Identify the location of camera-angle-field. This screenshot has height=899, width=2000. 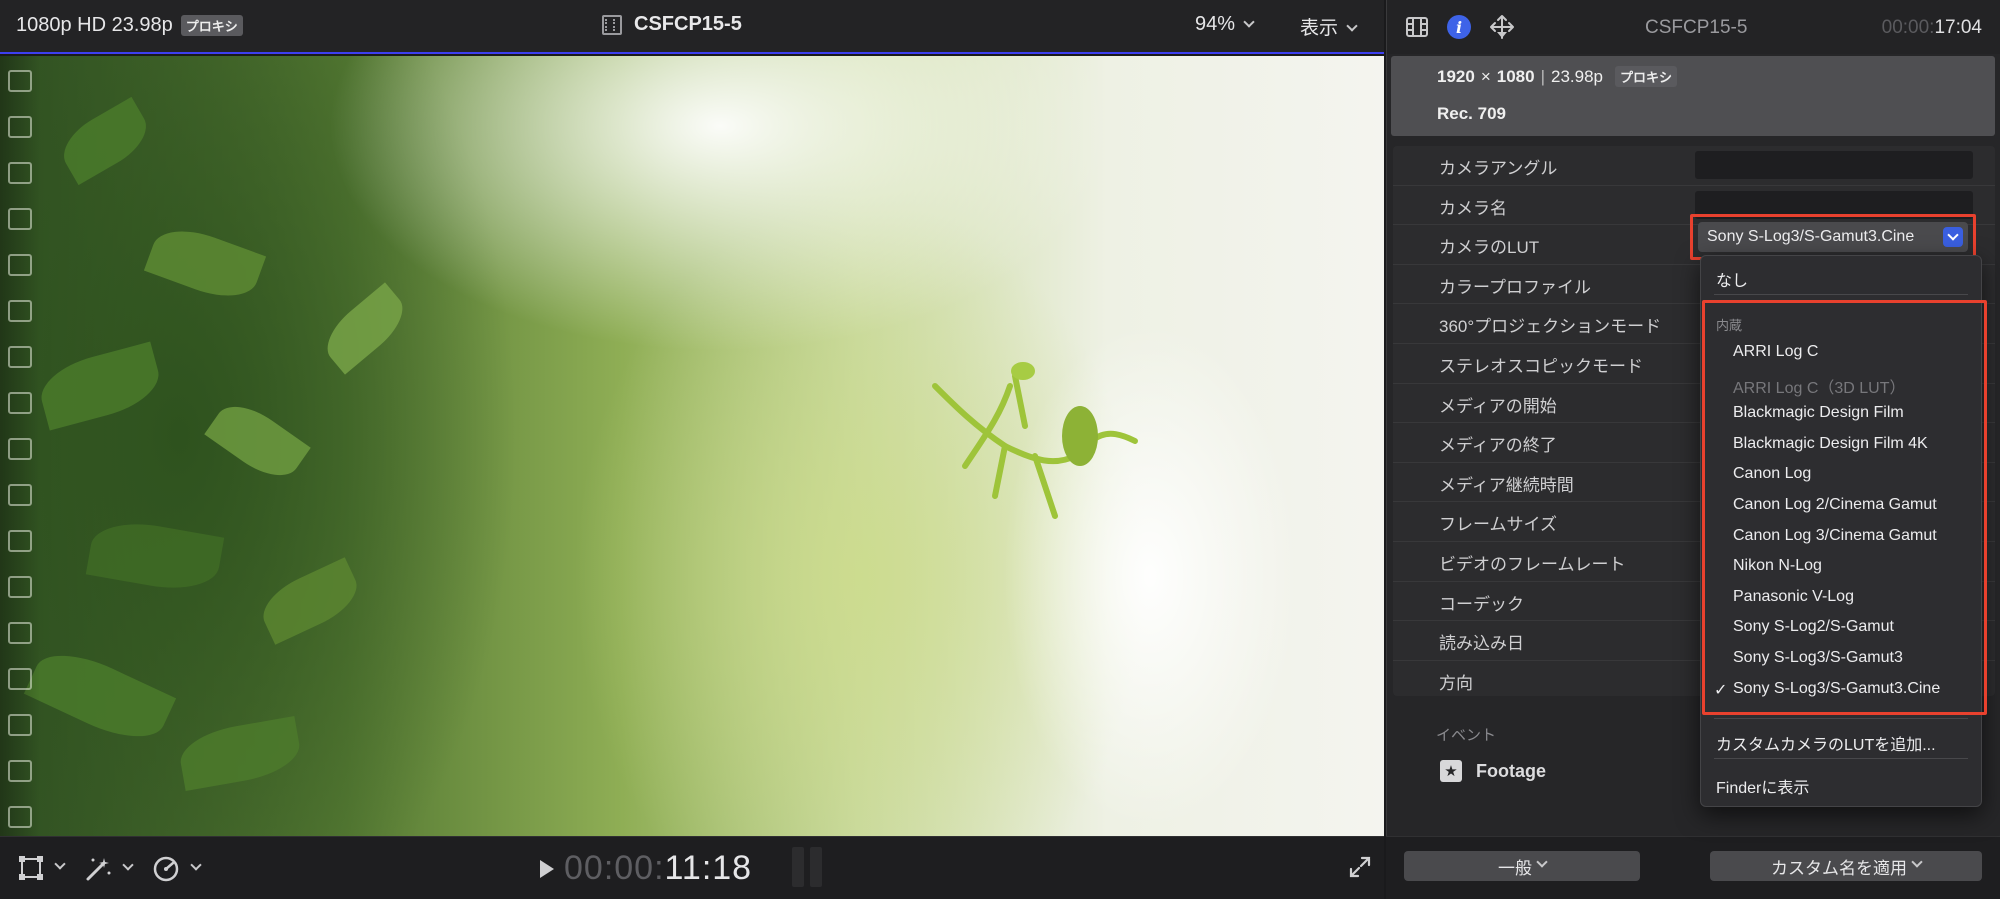
(1834, 165).